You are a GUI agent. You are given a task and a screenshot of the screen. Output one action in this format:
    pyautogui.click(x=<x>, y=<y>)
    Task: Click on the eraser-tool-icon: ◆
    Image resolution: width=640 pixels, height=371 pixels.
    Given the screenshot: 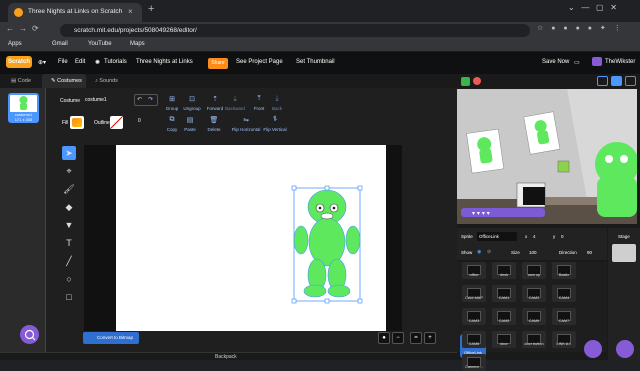 What is the action you would take?
    pyautogui.click(x=69, y=207)
    